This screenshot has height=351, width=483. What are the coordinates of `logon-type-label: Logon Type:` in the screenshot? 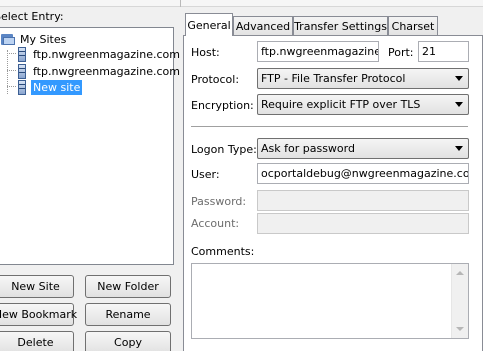 It's located at (224, 149).